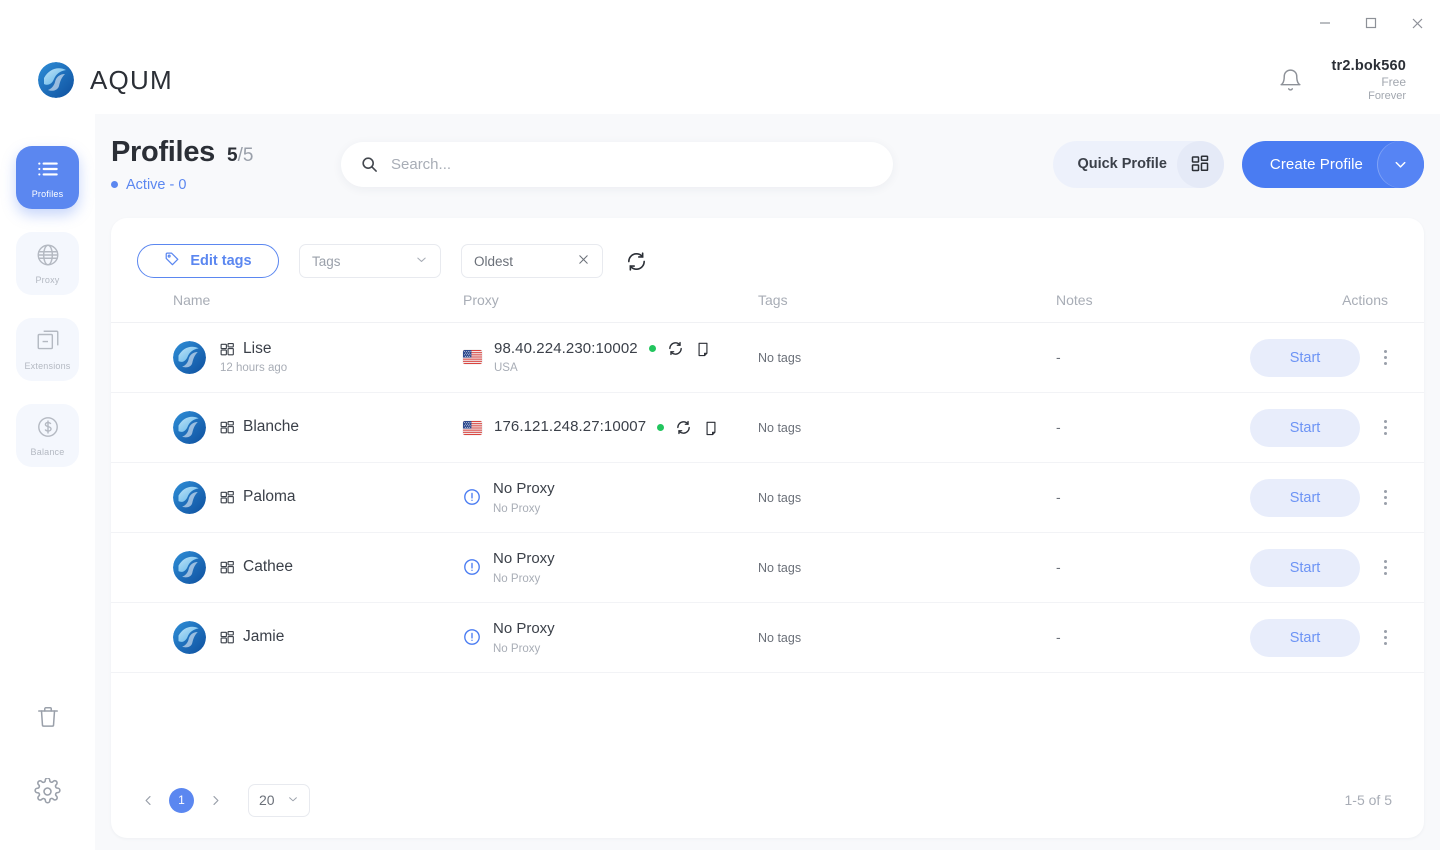 This screenshot has width=1440, height=850. Describe the element at coordinates (1371, 23) in the screenshot. I see `maximize-button` at that location.